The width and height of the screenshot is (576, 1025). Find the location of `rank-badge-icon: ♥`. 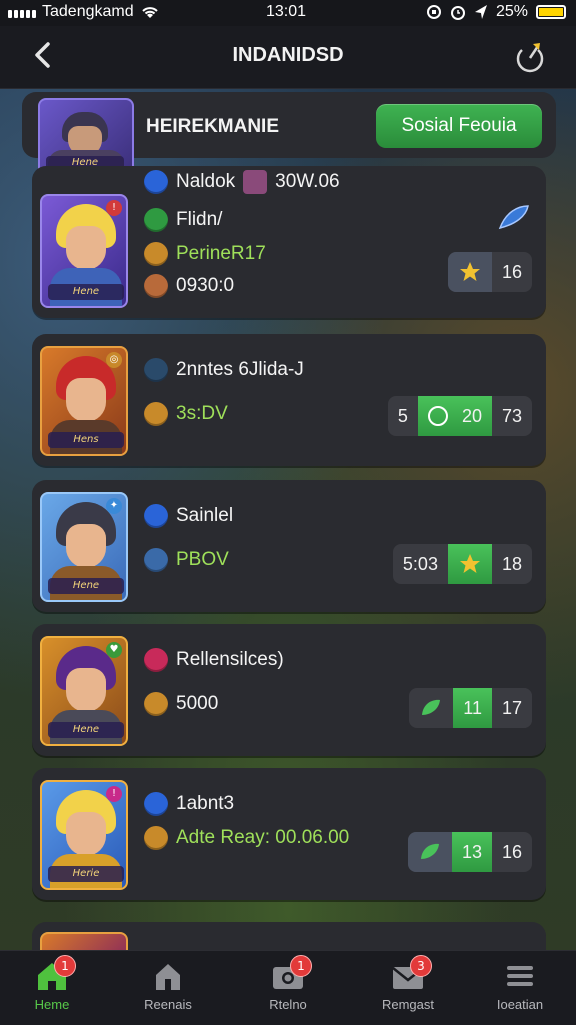

rank-badge-icon: ♥ is located at coordinates (114, 650).